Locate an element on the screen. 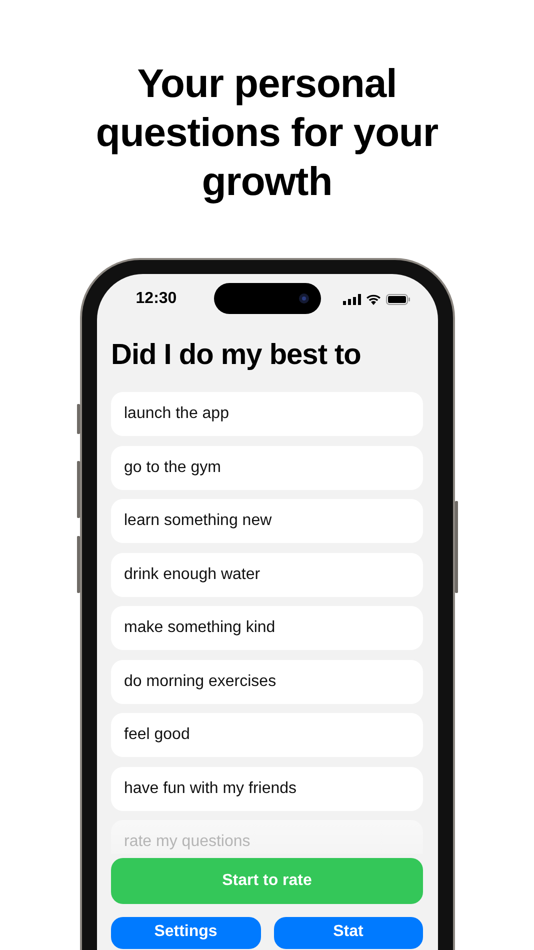 The height and width of the screenshot is (950, 534). wifi-icon is located at coordinates (374, 299).